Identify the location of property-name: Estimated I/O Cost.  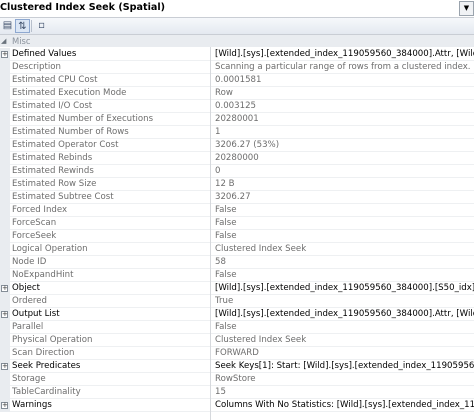
(52, 106).